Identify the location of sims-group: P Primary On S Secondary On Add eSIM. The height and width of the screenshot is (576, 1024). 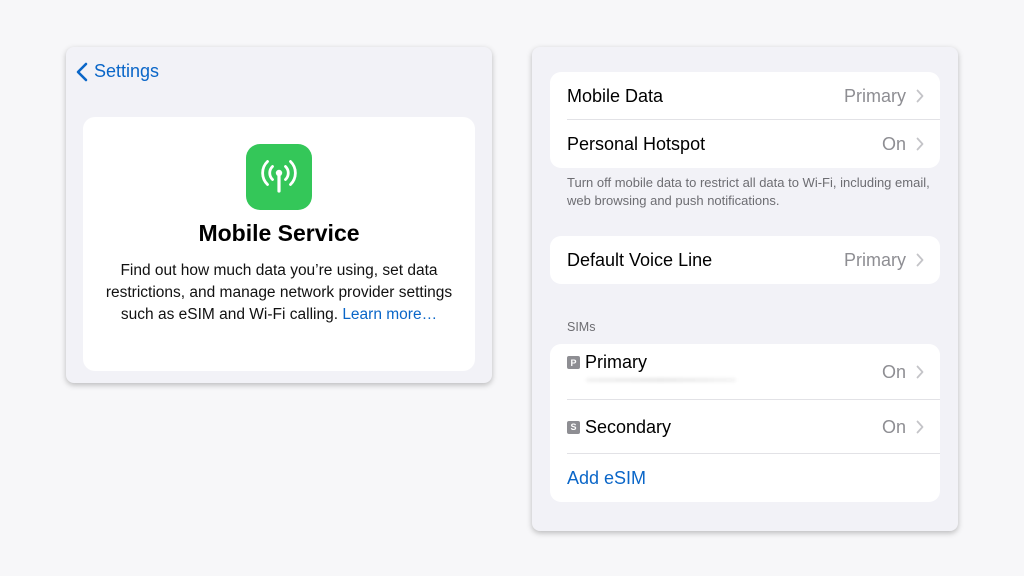
(745, 423).